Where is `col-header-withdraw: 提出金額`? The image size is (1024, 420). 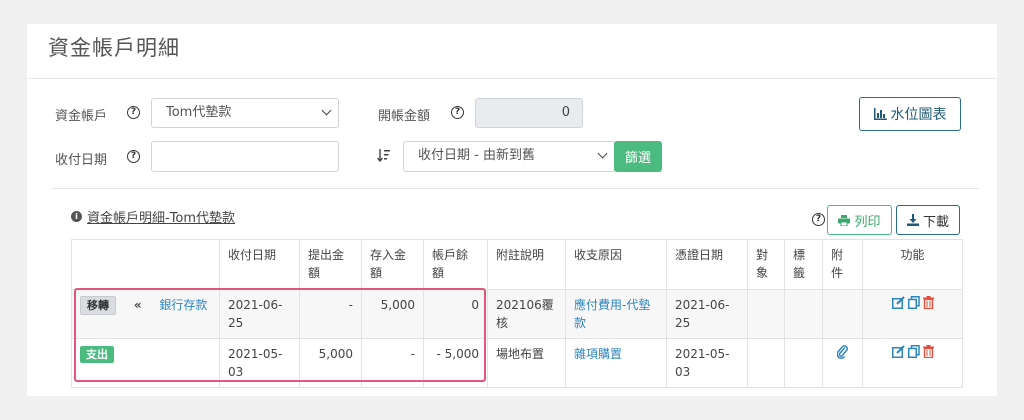
col-header-withdraw: 提出金額 is located at coordinates (330, 264).